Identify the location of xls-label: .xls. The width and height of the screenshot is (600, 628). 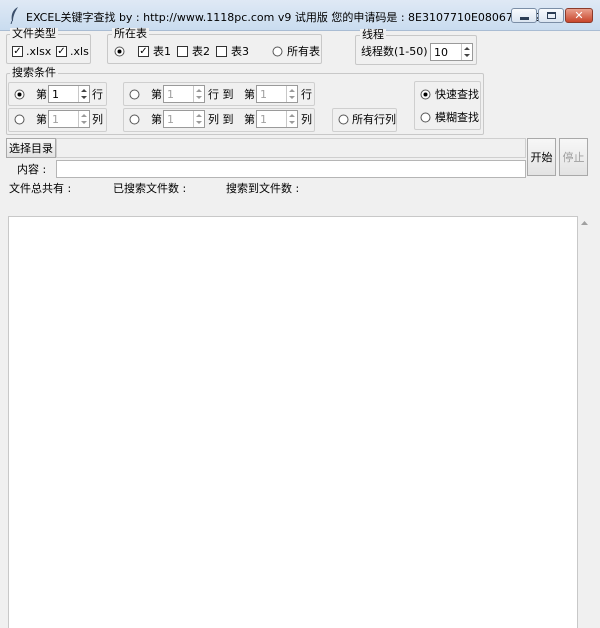
(79, 51).